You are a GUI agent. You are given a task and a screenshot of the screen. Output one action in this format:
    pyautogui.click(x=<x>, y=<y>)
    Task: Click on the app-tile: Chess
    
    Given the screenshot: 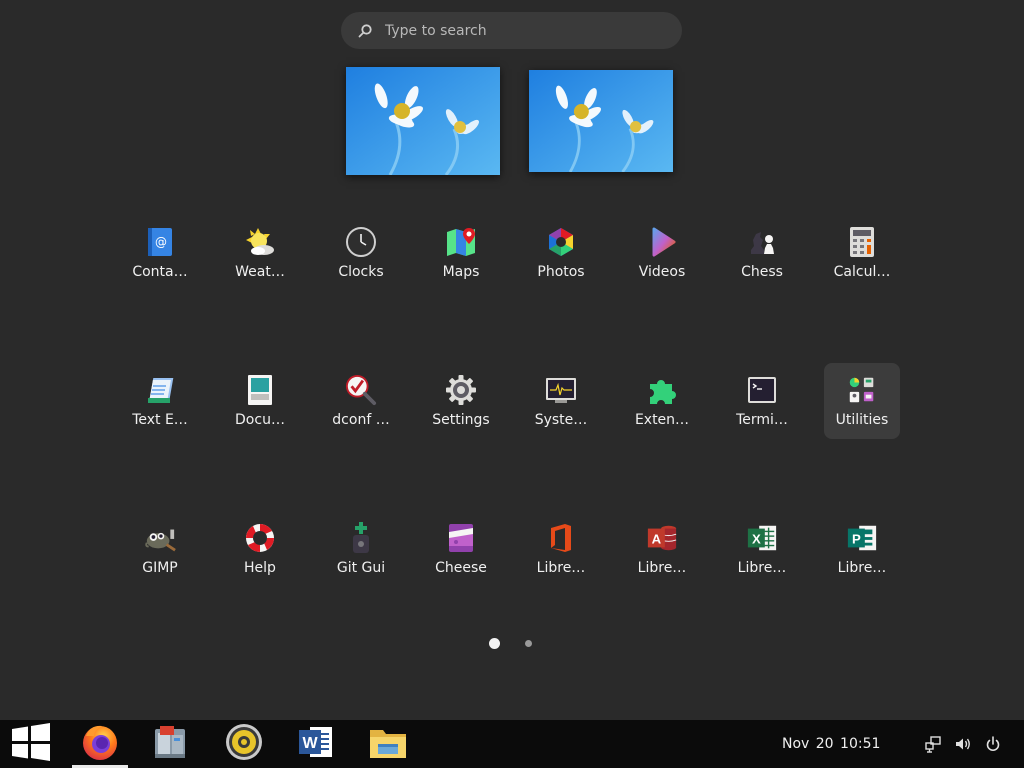 What is the action you would take?
    pyautogui.click(x=762, y=253)
    